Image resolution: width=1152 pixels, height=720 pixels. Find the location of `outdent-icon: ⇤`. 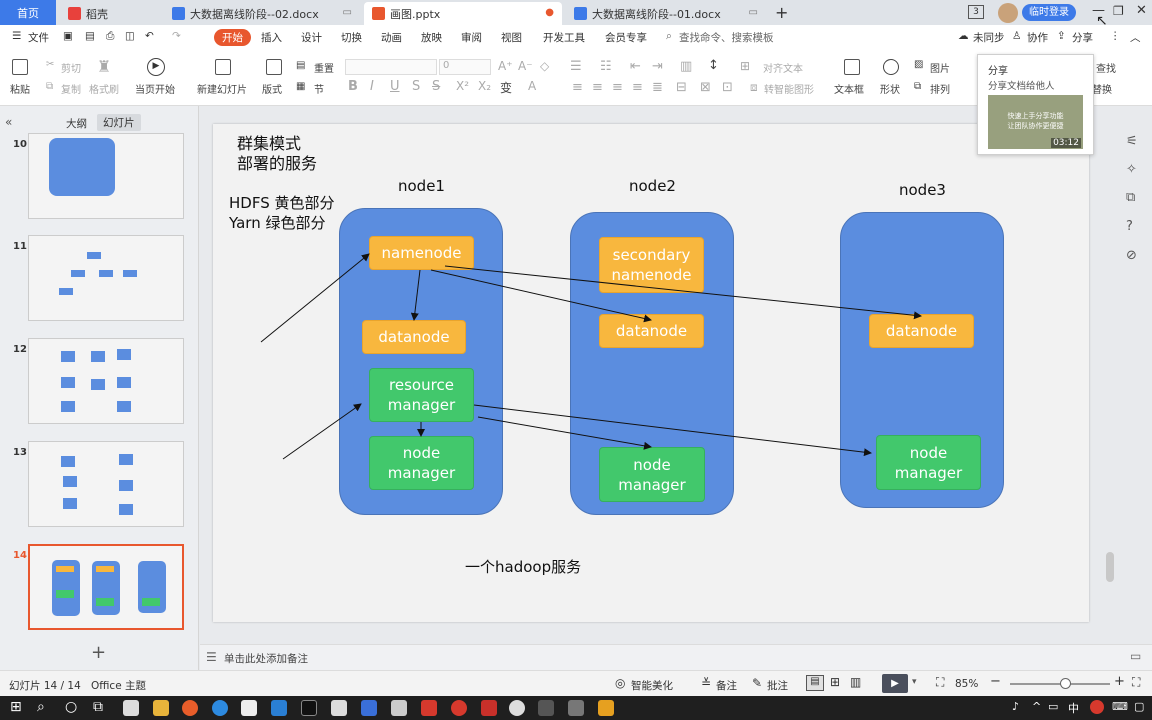

outdent-icon: ⇤ is located at coordinates (635, 66).